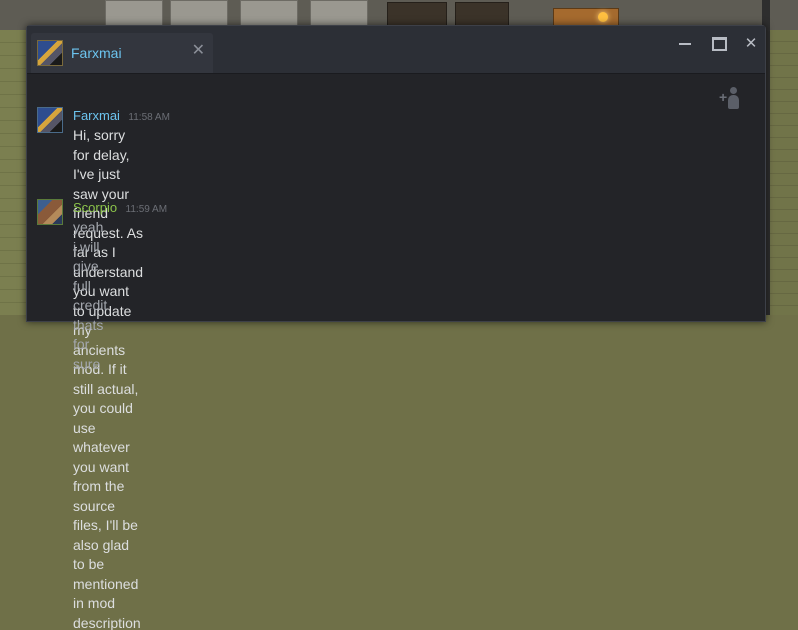 The width and height of the screenshot is (798, 630). Describe the element at coordinates (731, 97) in the screenshot. I see `add-friend-icon: +` at that location.